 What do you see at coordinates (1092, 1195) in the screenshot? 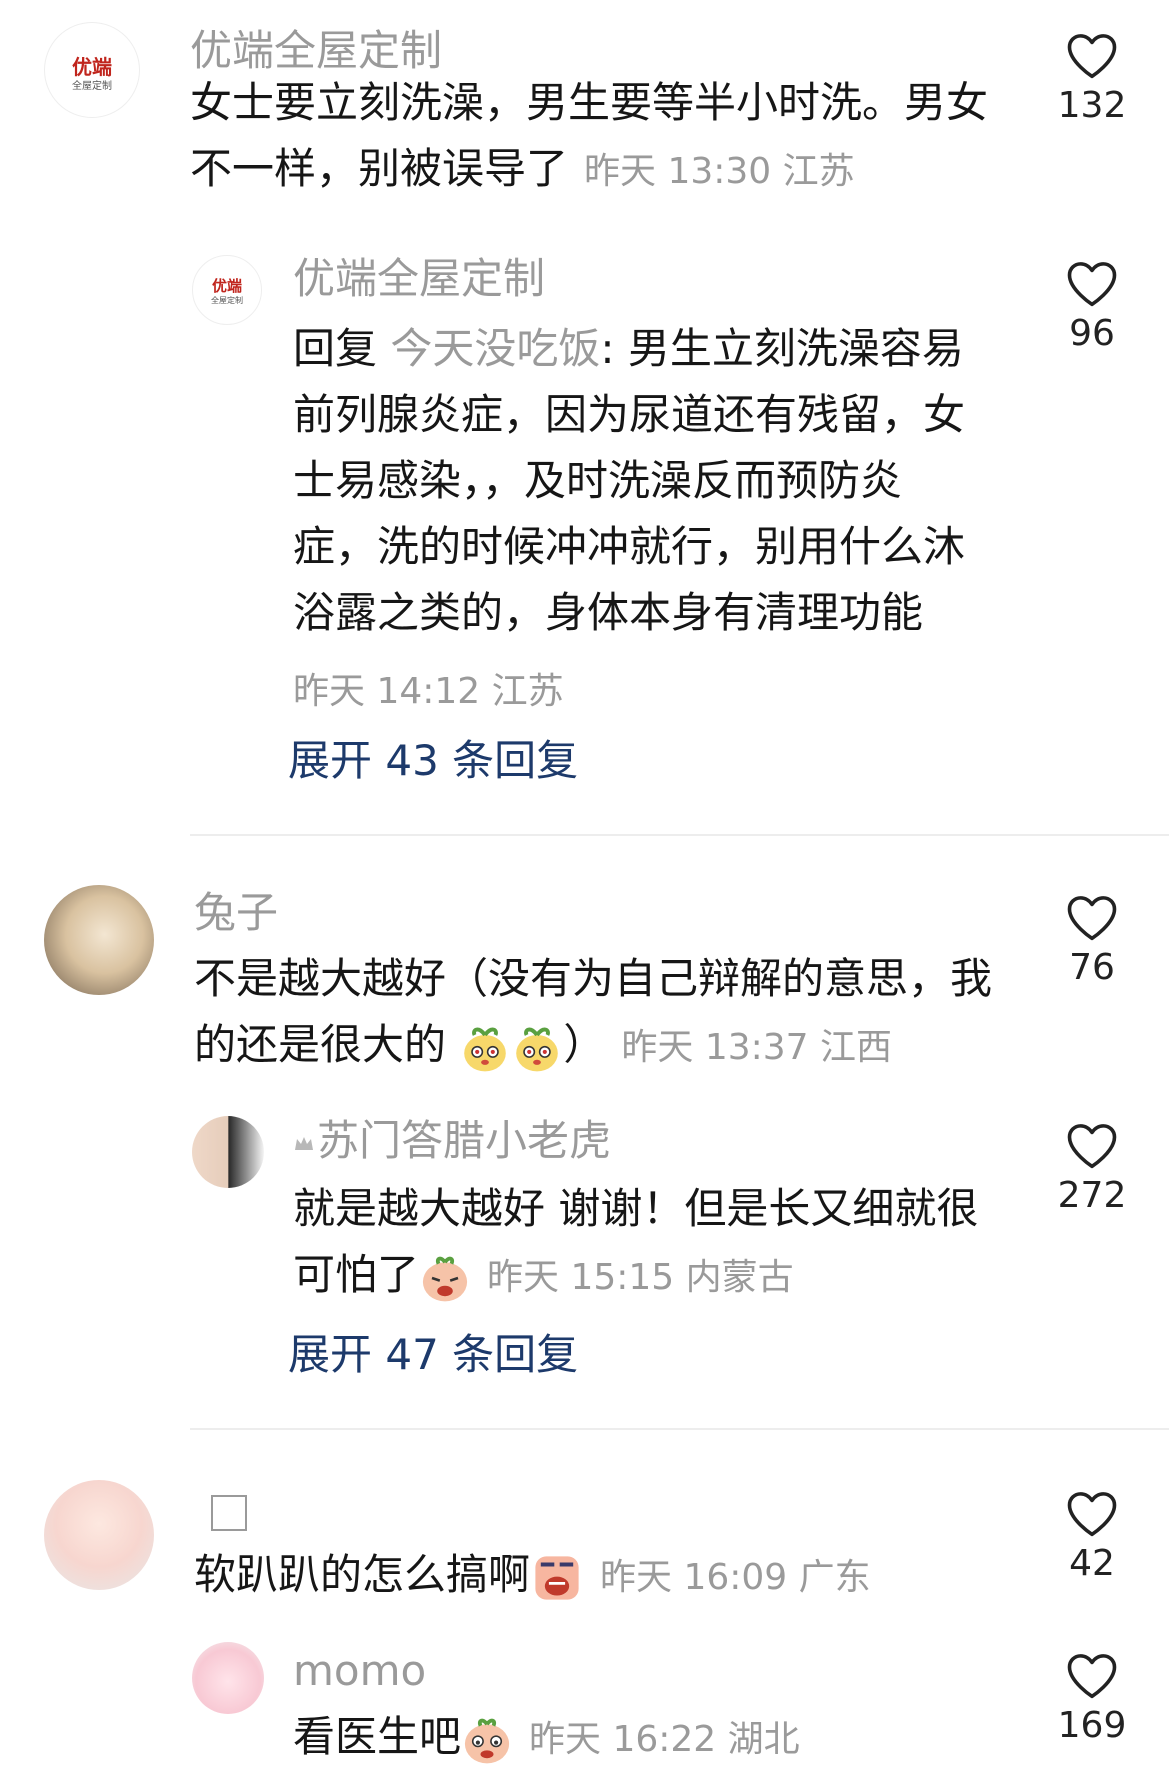
I see `like-count: 272` at bounding box center [1092, 1195].